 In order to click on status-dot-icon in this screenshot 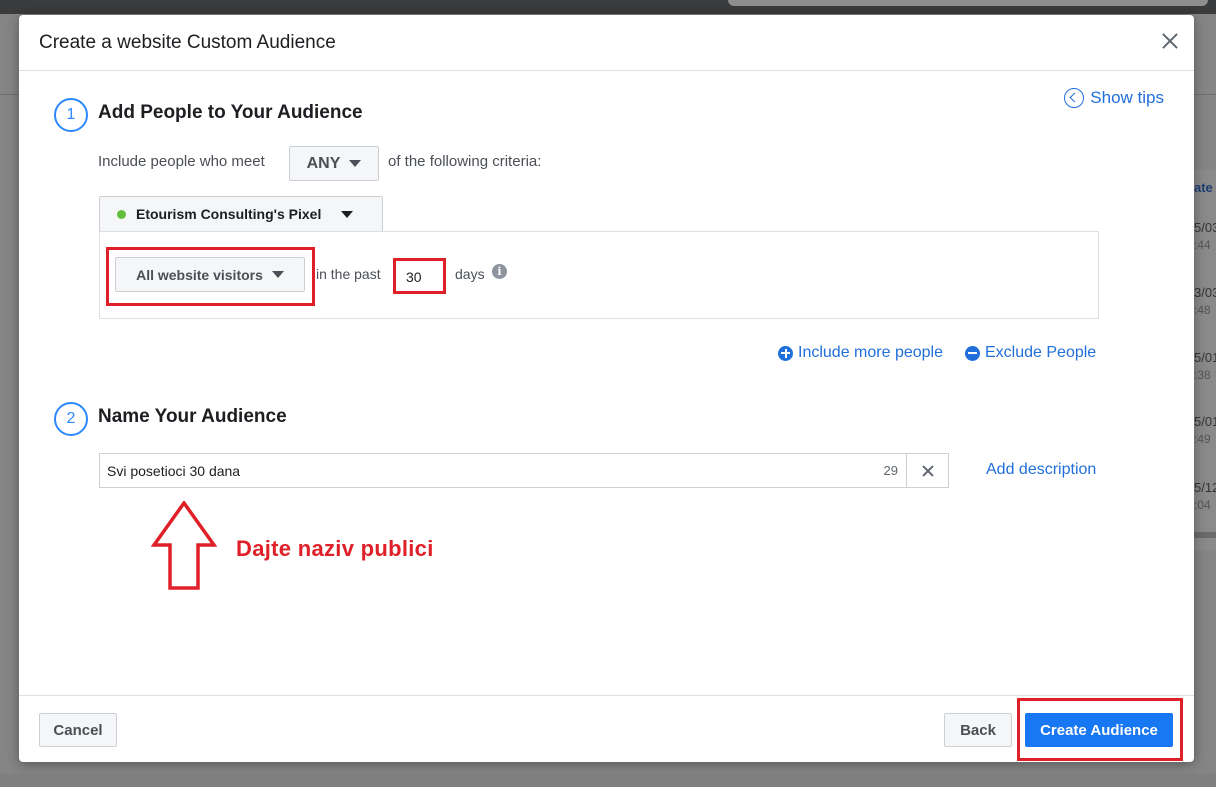, I will do `click(121, 214)`.